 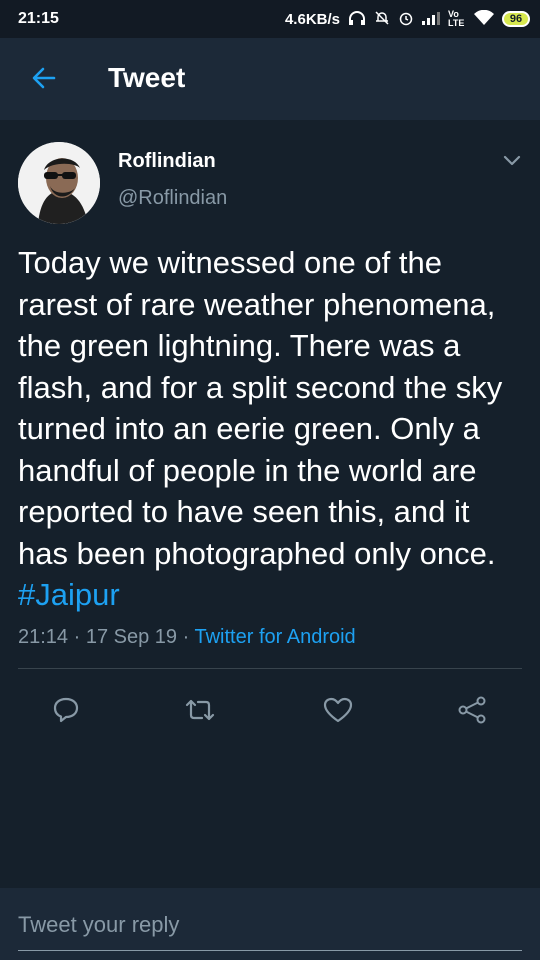 I want to click on status-time: 21:15, so click(x=38, y=18).